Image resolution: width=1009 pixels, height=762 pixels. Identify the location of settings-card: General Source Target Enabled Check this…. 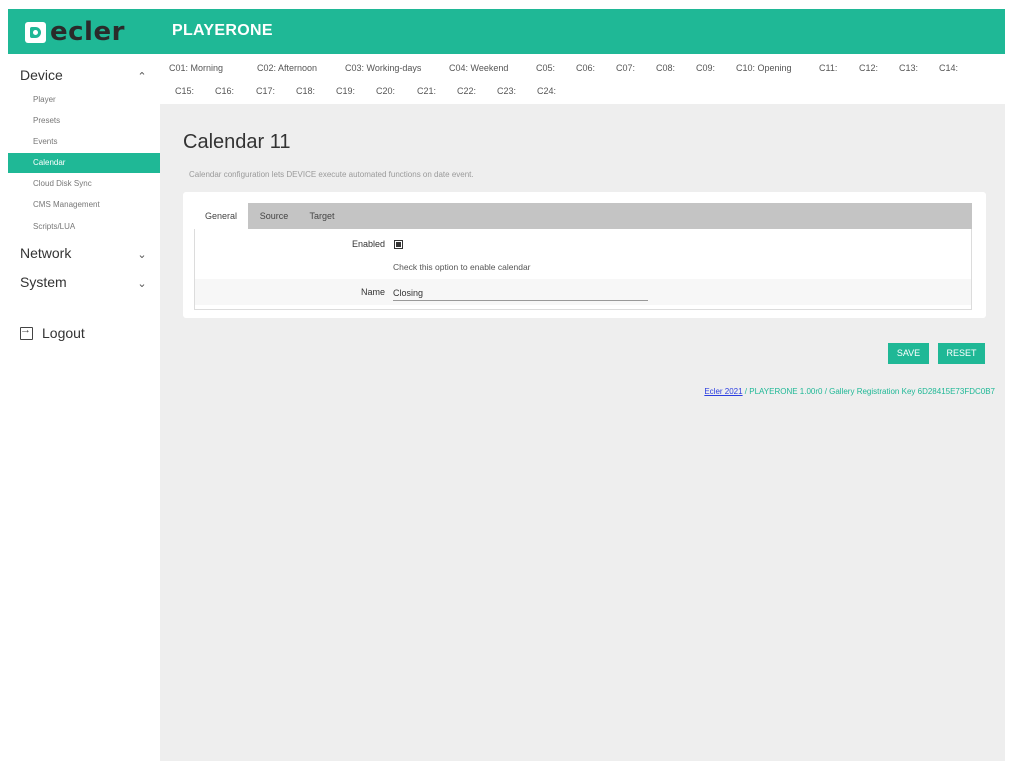
(584, 255).